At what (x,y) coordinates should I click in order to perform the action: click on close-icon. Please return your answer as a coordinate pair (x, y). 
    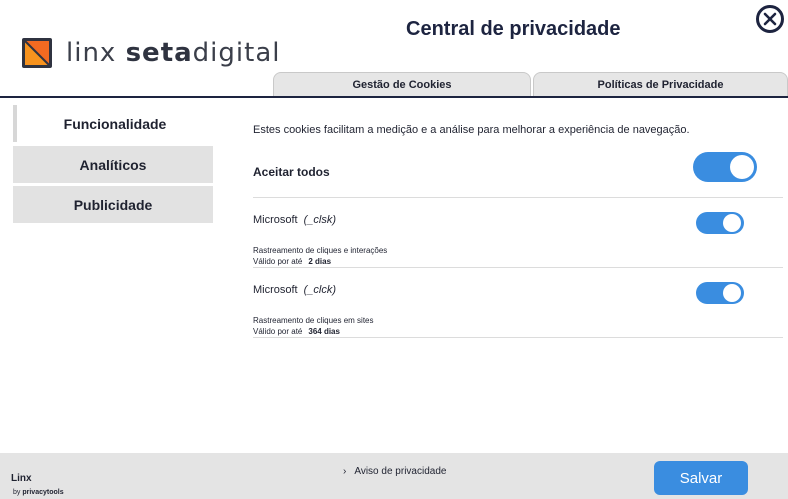
    Looking at the image, I should click on (770, 19).